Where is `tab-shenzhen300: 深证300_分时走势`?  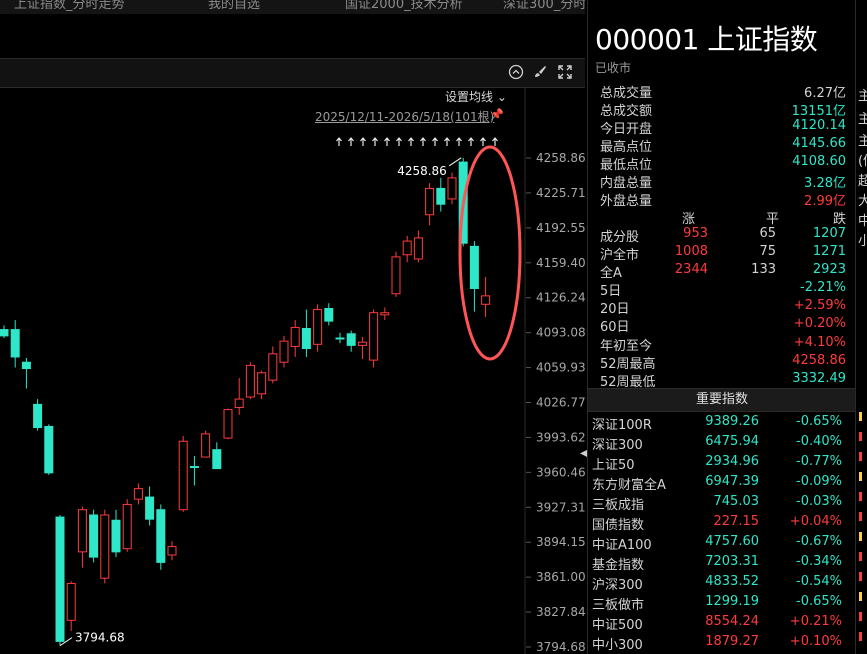
tab-shenzhen300: 深证300_分时走势 is located at coordinates (544, 6).